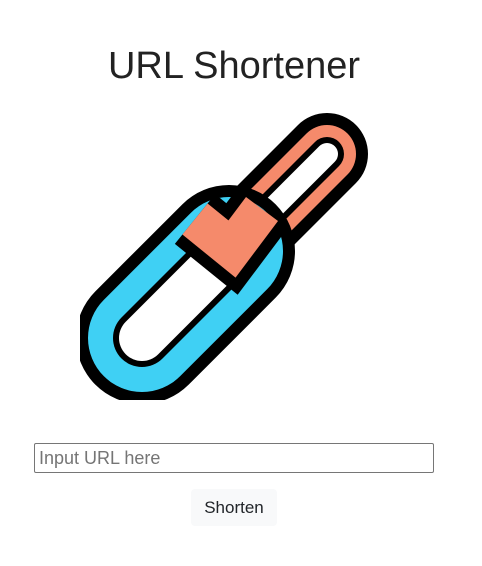  What do you see at coordinates (231, 242) in the screenshot?
I see `chain-link-overlap` at bounding box center [231, 242].